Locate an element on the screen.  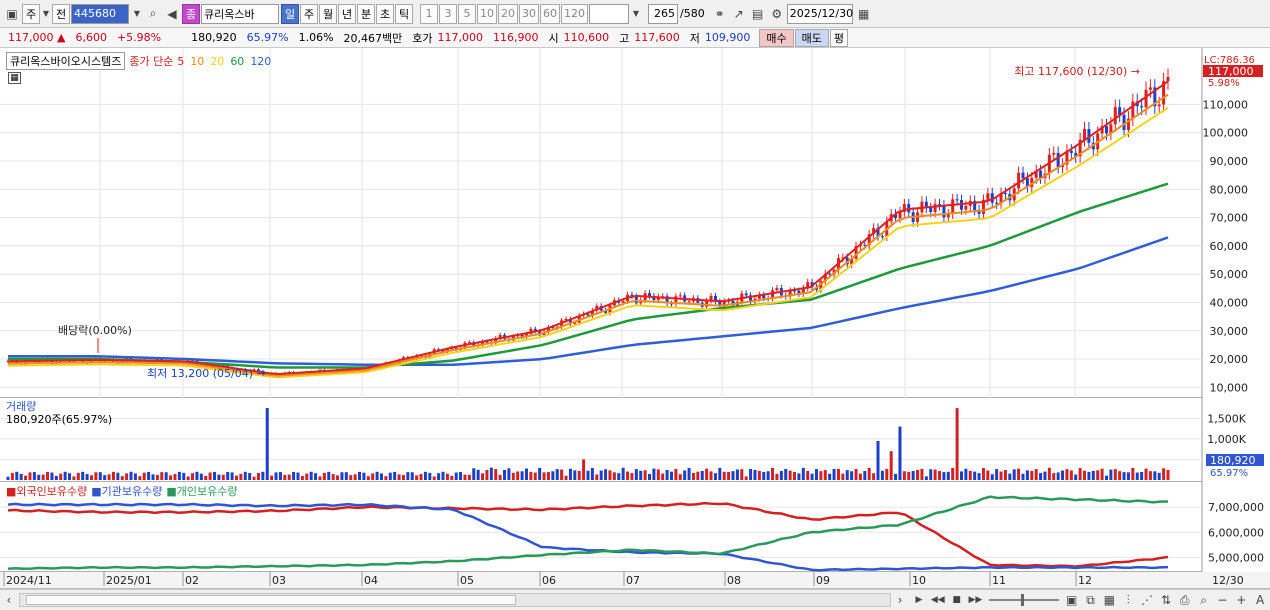
tab-period-5: 초 is located at coordinates (385, 13).